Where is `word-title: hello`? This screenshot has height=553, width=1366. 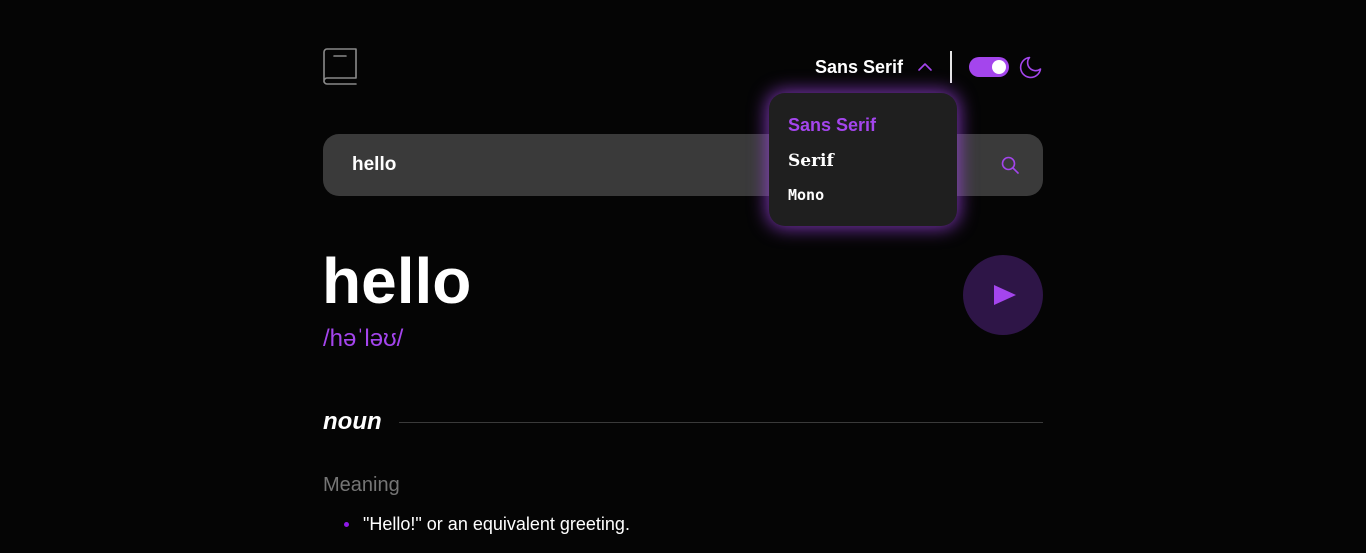 word-title: hello is located at coordinates (397, 281).